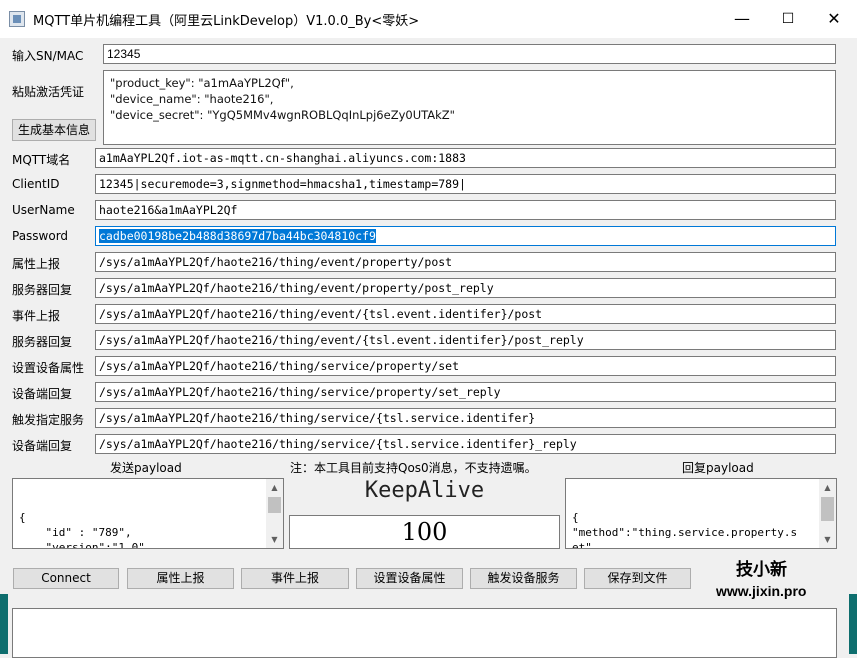 This screenshot has height=658, width=857. What do you see at coordinates (48, 56) in the screenshot?
I see `sn-label: 输入SN/MAC` at bounding box center [48, 56].